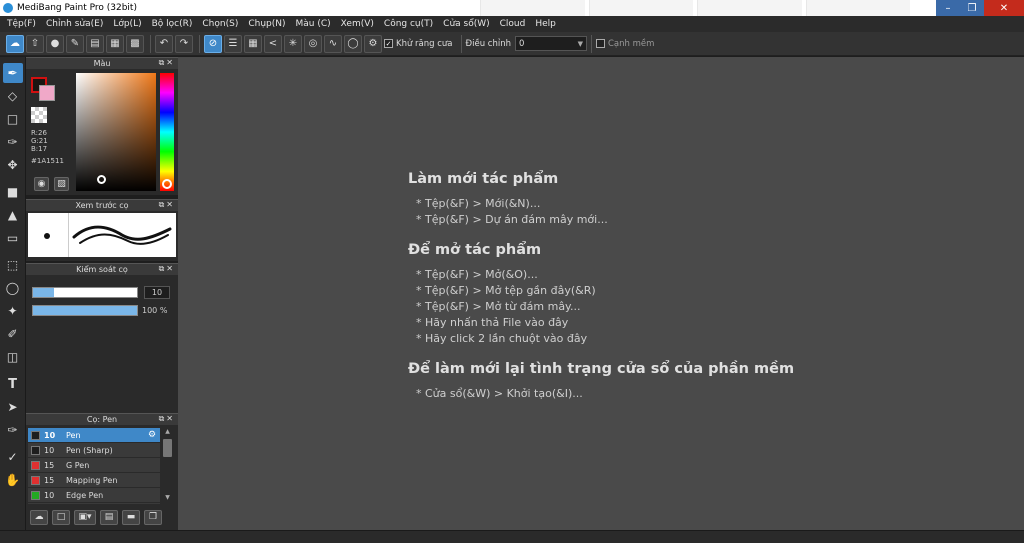  I want to click on menu-tools: Công cụ(T), so click(408, 24).